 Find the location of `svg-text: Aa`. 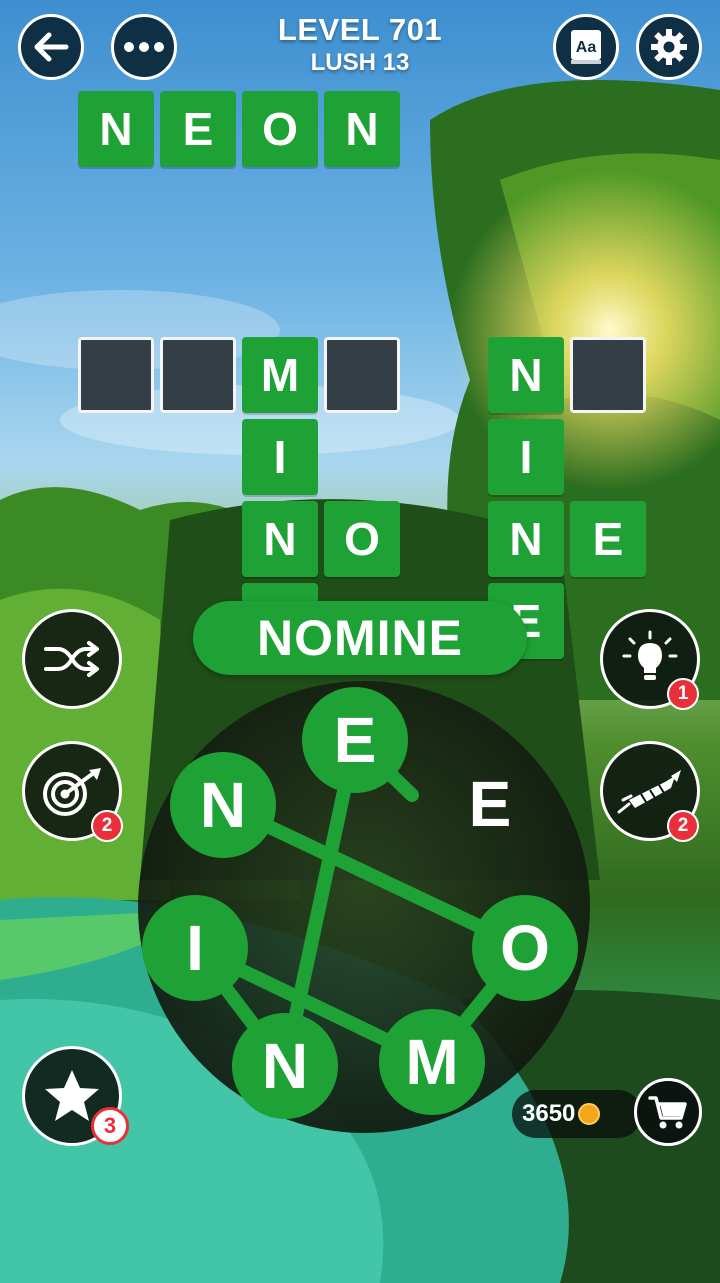

svg-text: Aa is located at coordinates (586, 47).